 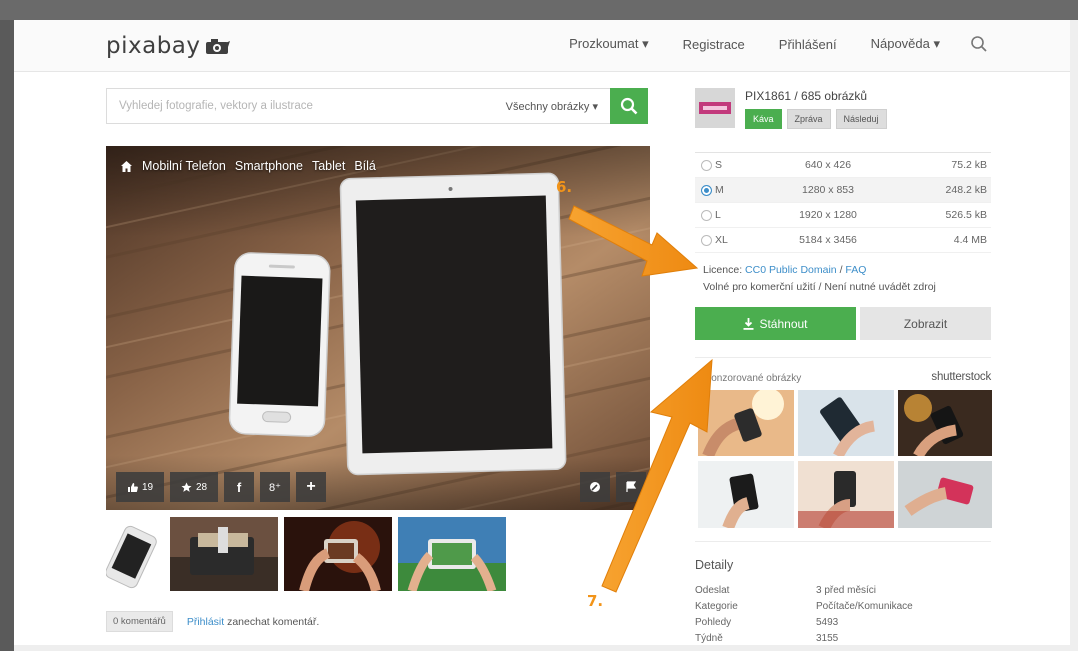 I want to click on window-frame-left, so click(x=7, y=335).